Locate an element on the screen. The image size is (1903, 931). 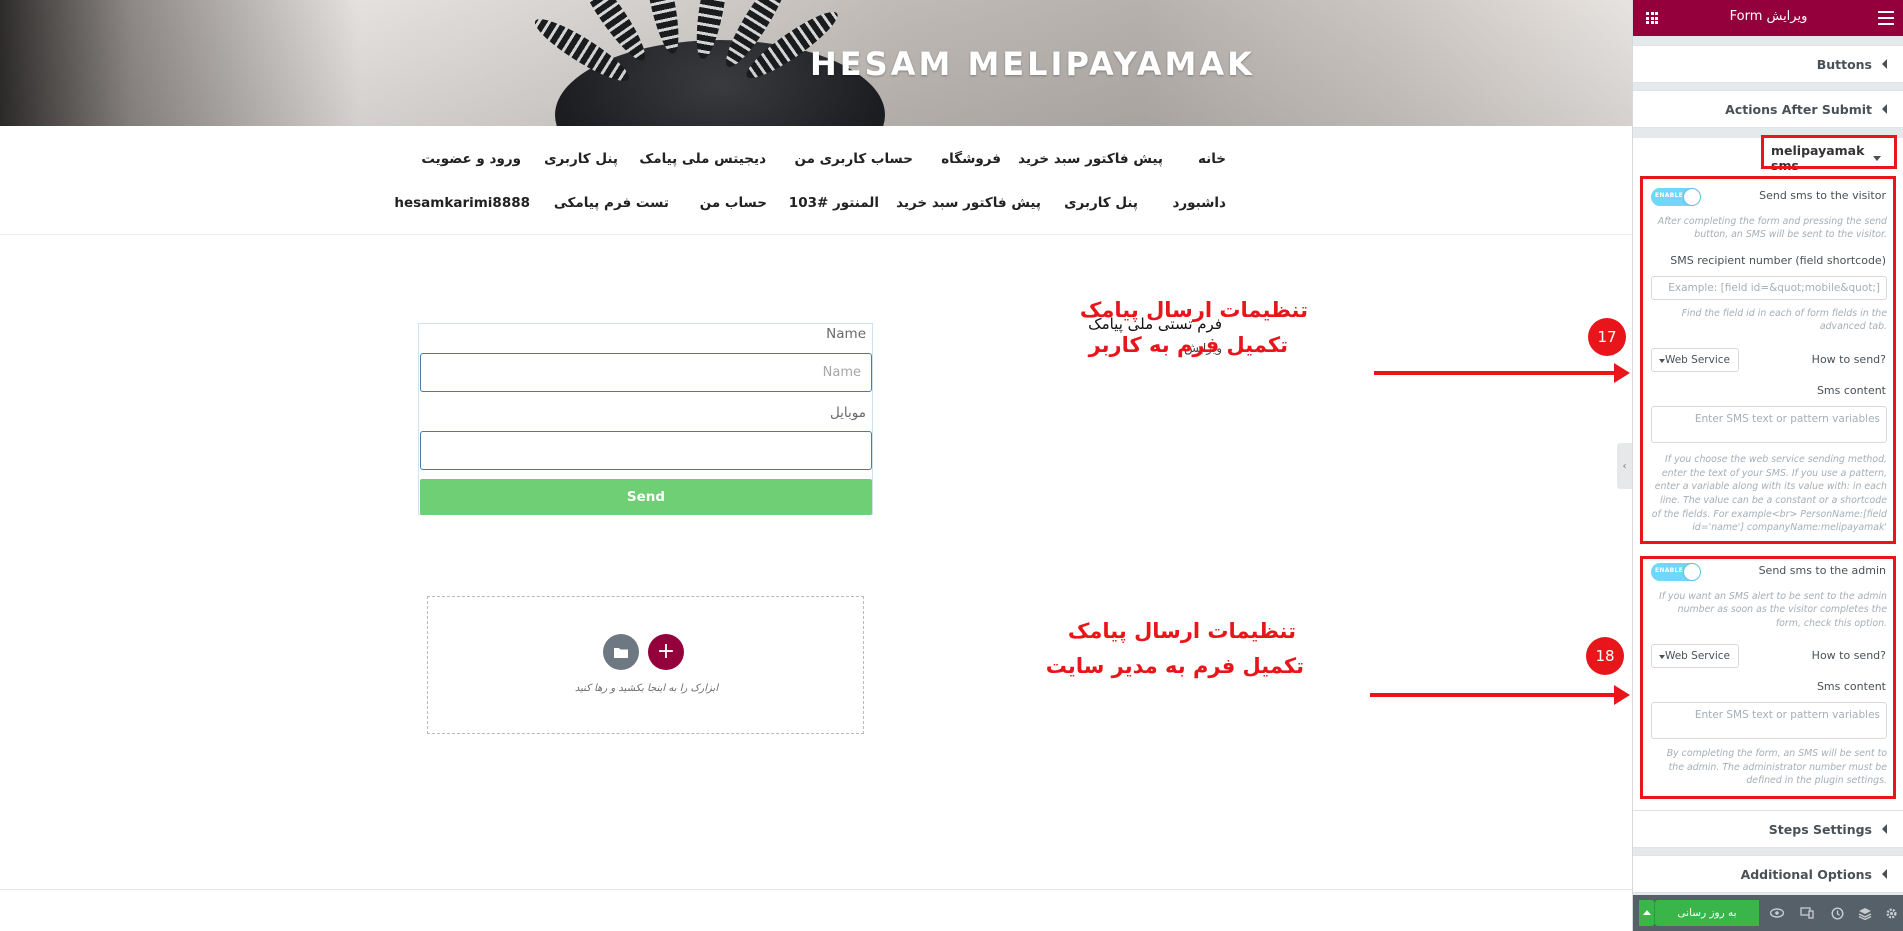
menu-icon is located at coordinates (1886, 18).